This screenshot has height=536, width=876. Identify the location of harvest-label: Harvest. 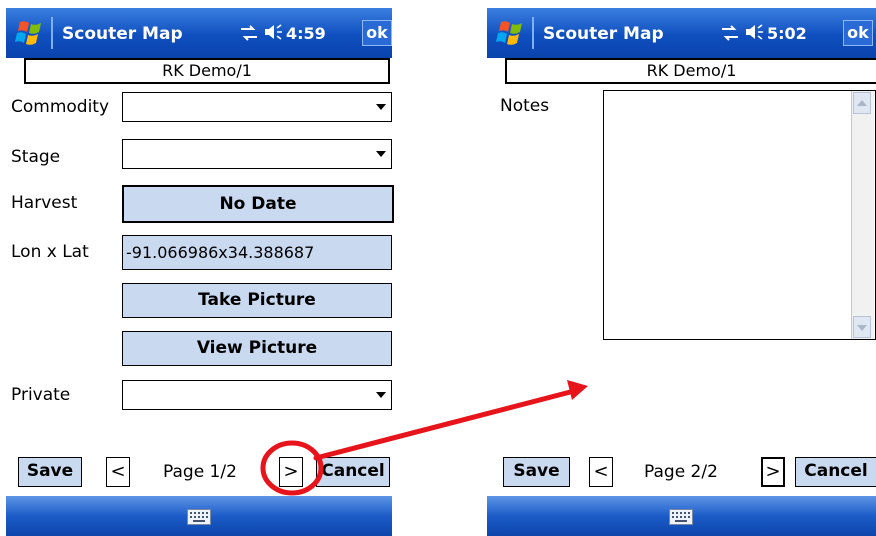
(44, 203).